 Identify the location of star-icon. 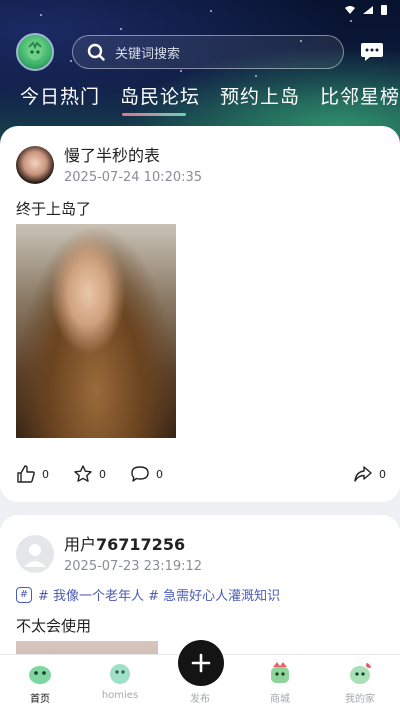
(83, 473).